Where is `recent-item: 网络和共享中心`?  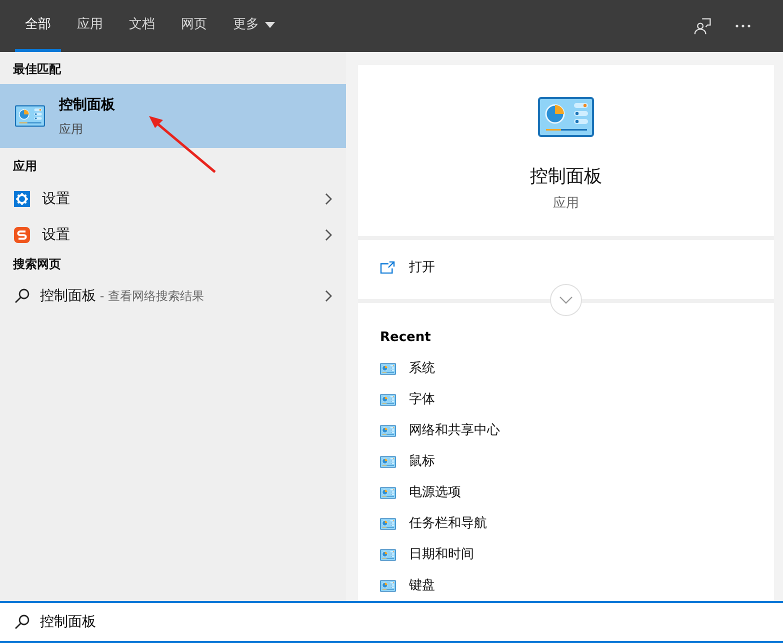 recent-item: 网络和共享中心 is located at coordinates (566, 430).